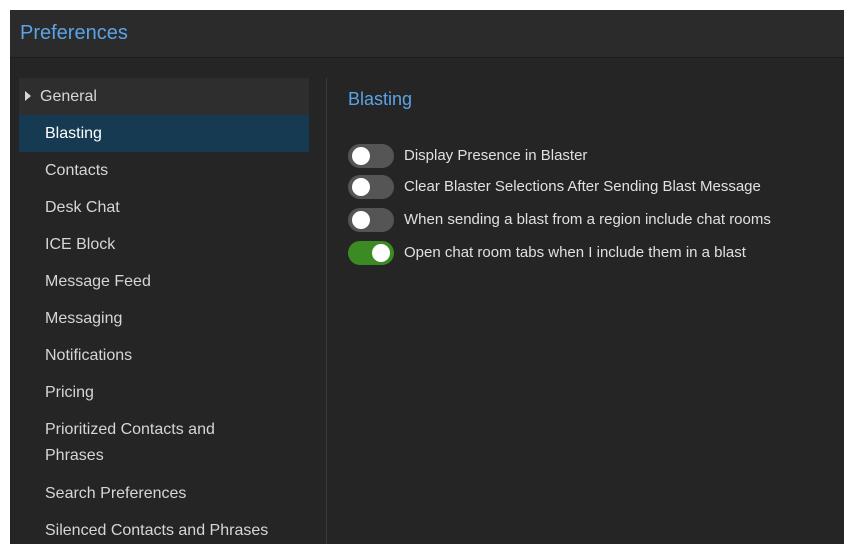 Image resolution: width=844 pixels, height=544 pixels. Describe the element at coordinates (164, 170) in the screenshot. I see `sidebar-item-contacts: Contacts` at that location.